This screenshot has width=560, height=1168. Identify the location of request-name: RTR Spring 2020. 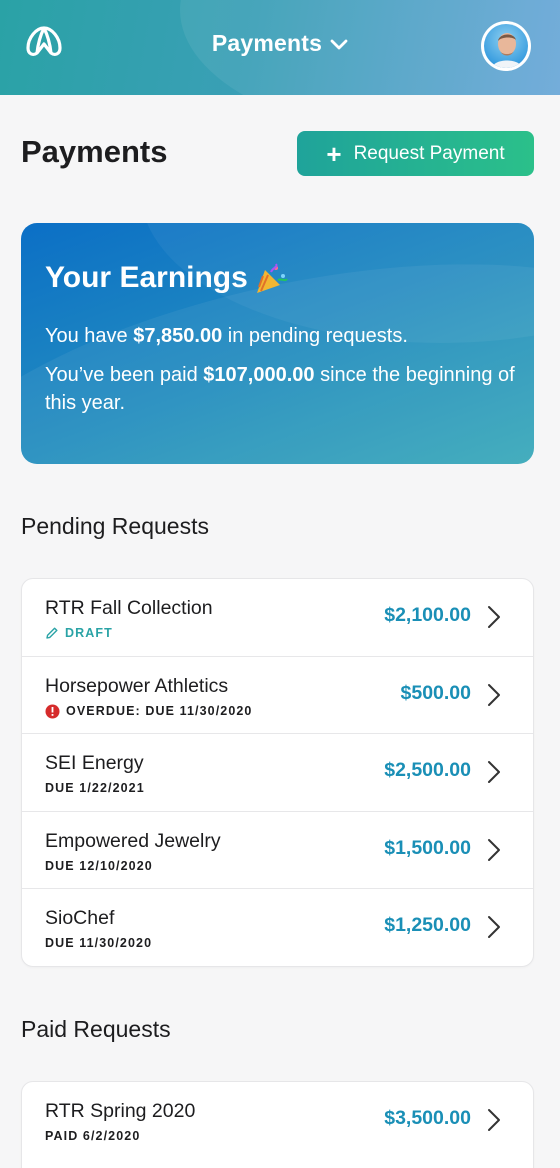
(120, 1111).